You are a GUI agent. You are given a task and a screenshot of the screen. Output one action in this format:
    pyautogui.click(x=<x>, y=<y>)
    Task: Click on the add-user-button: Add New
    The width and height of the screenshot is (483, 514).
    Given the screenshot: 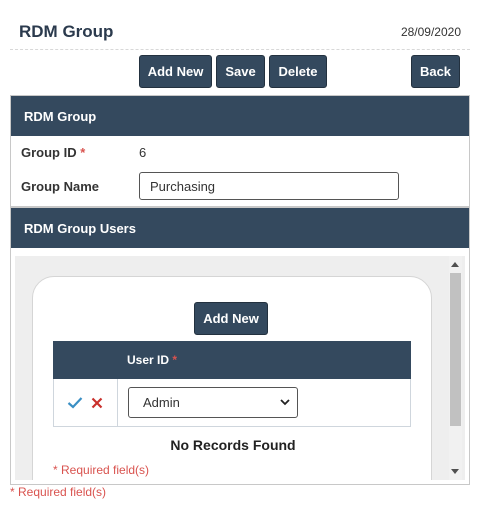 What is the action you would take?
    pyautogui.click(x=231, y=318)
    